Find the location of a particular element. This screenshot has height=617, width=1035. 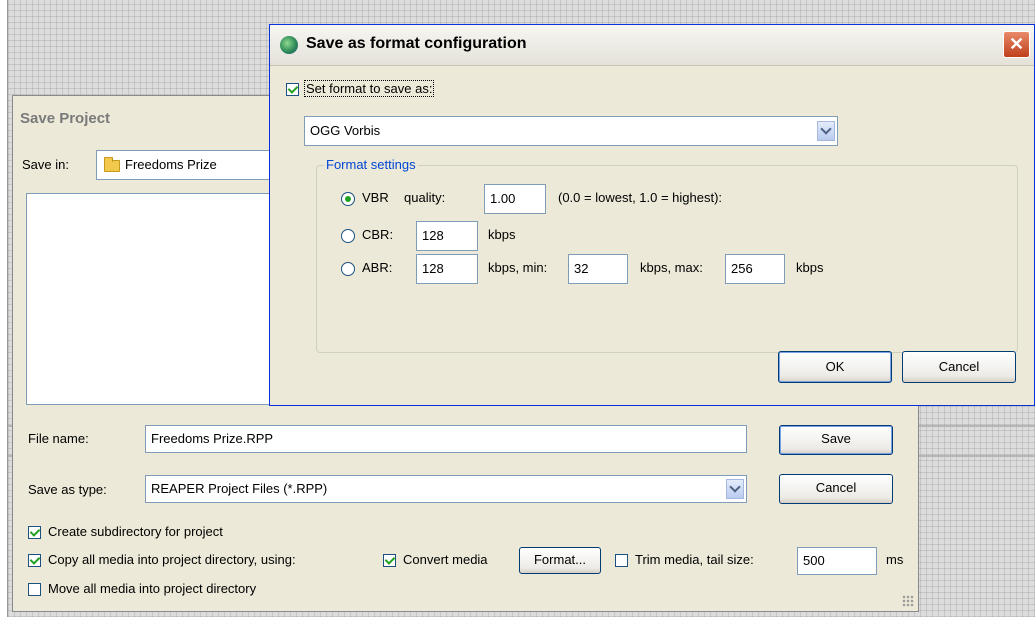

quality-label: quality: is located at coordinates (425, 197).